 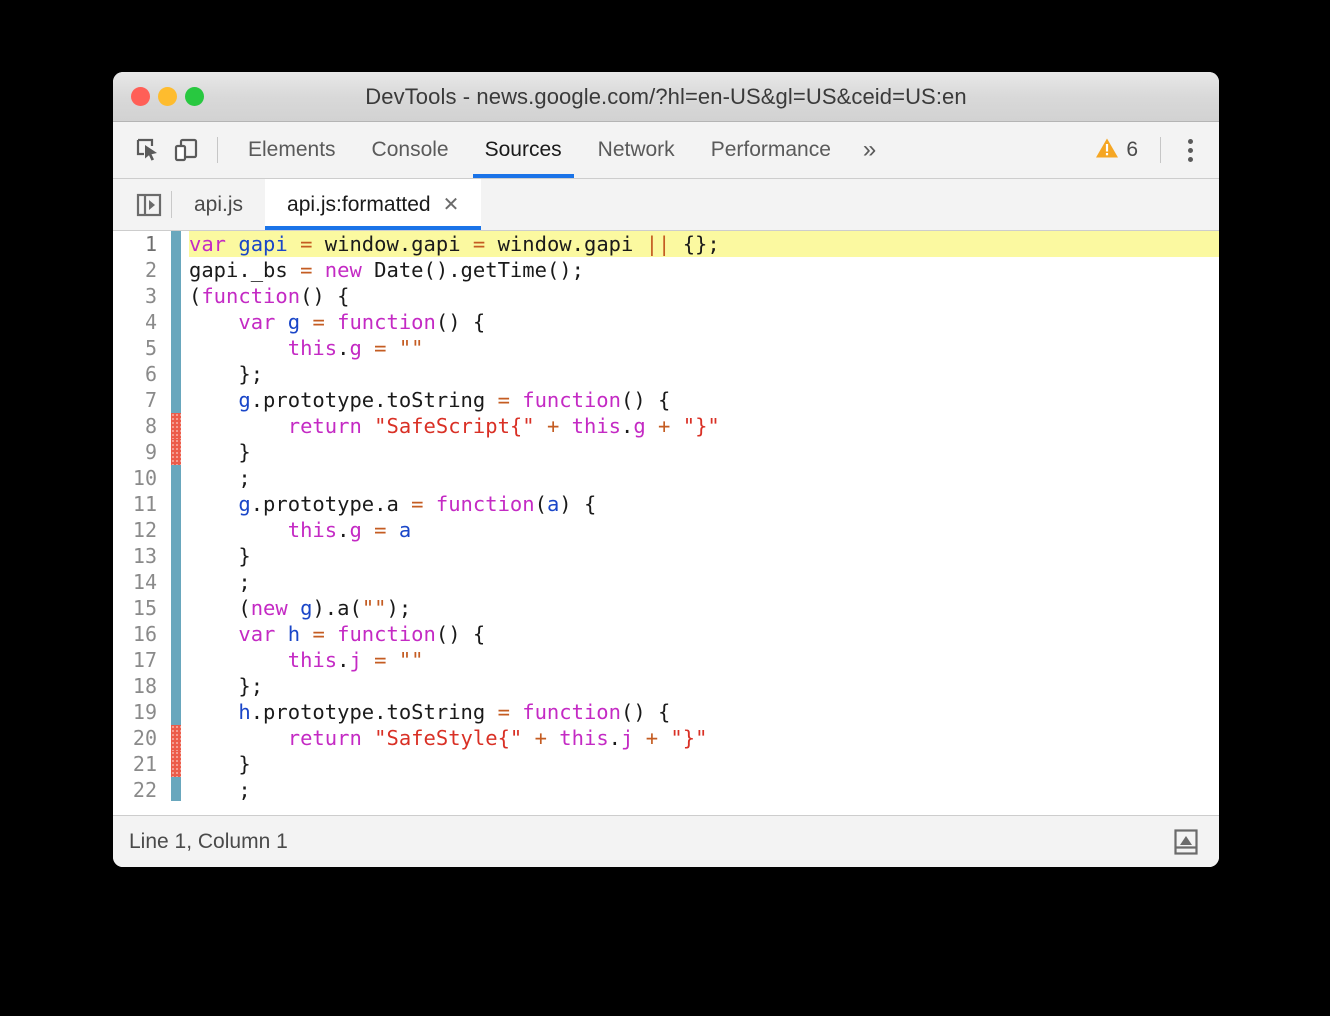 What do you see at coordinates (666, 322) in the screenshot?
I see `code-line: 4 var g = function() {` at bounding box center [666, 322].